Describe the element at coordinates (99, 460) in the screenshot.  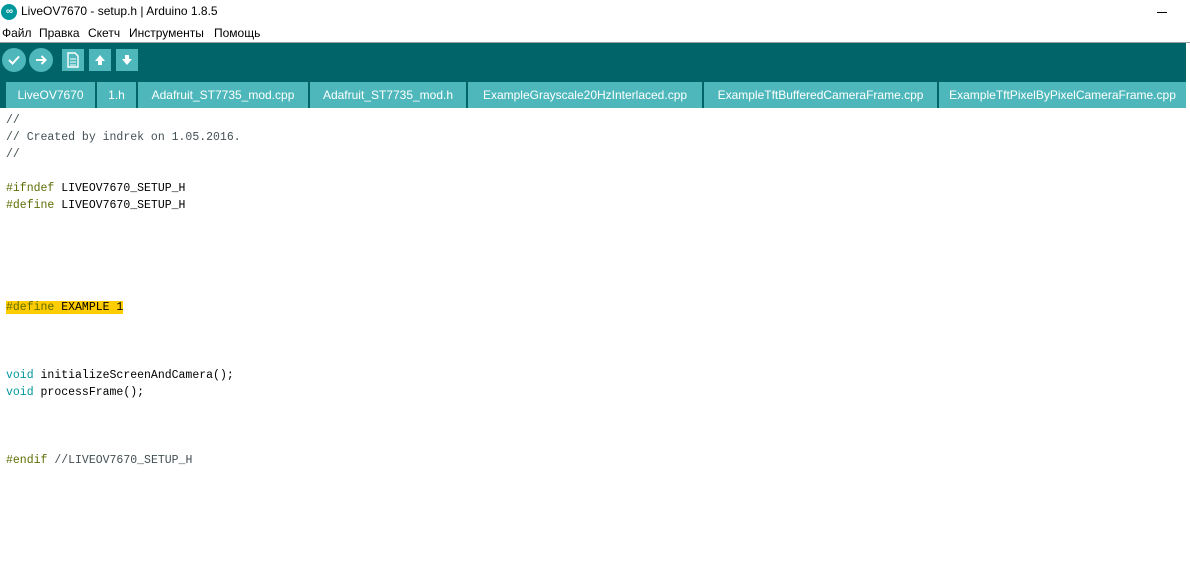
I see `code-line: #endif //LIVEOV7670_SETUP_H` at that location.